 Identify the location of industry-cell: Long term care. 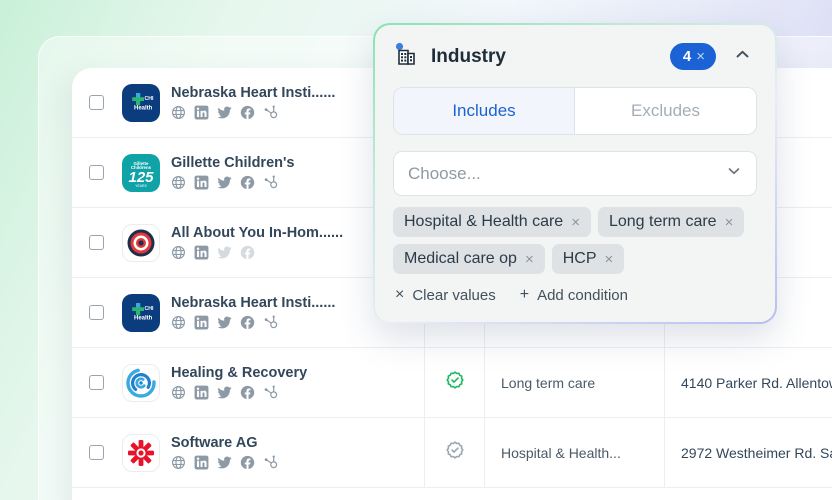
(574, 382).